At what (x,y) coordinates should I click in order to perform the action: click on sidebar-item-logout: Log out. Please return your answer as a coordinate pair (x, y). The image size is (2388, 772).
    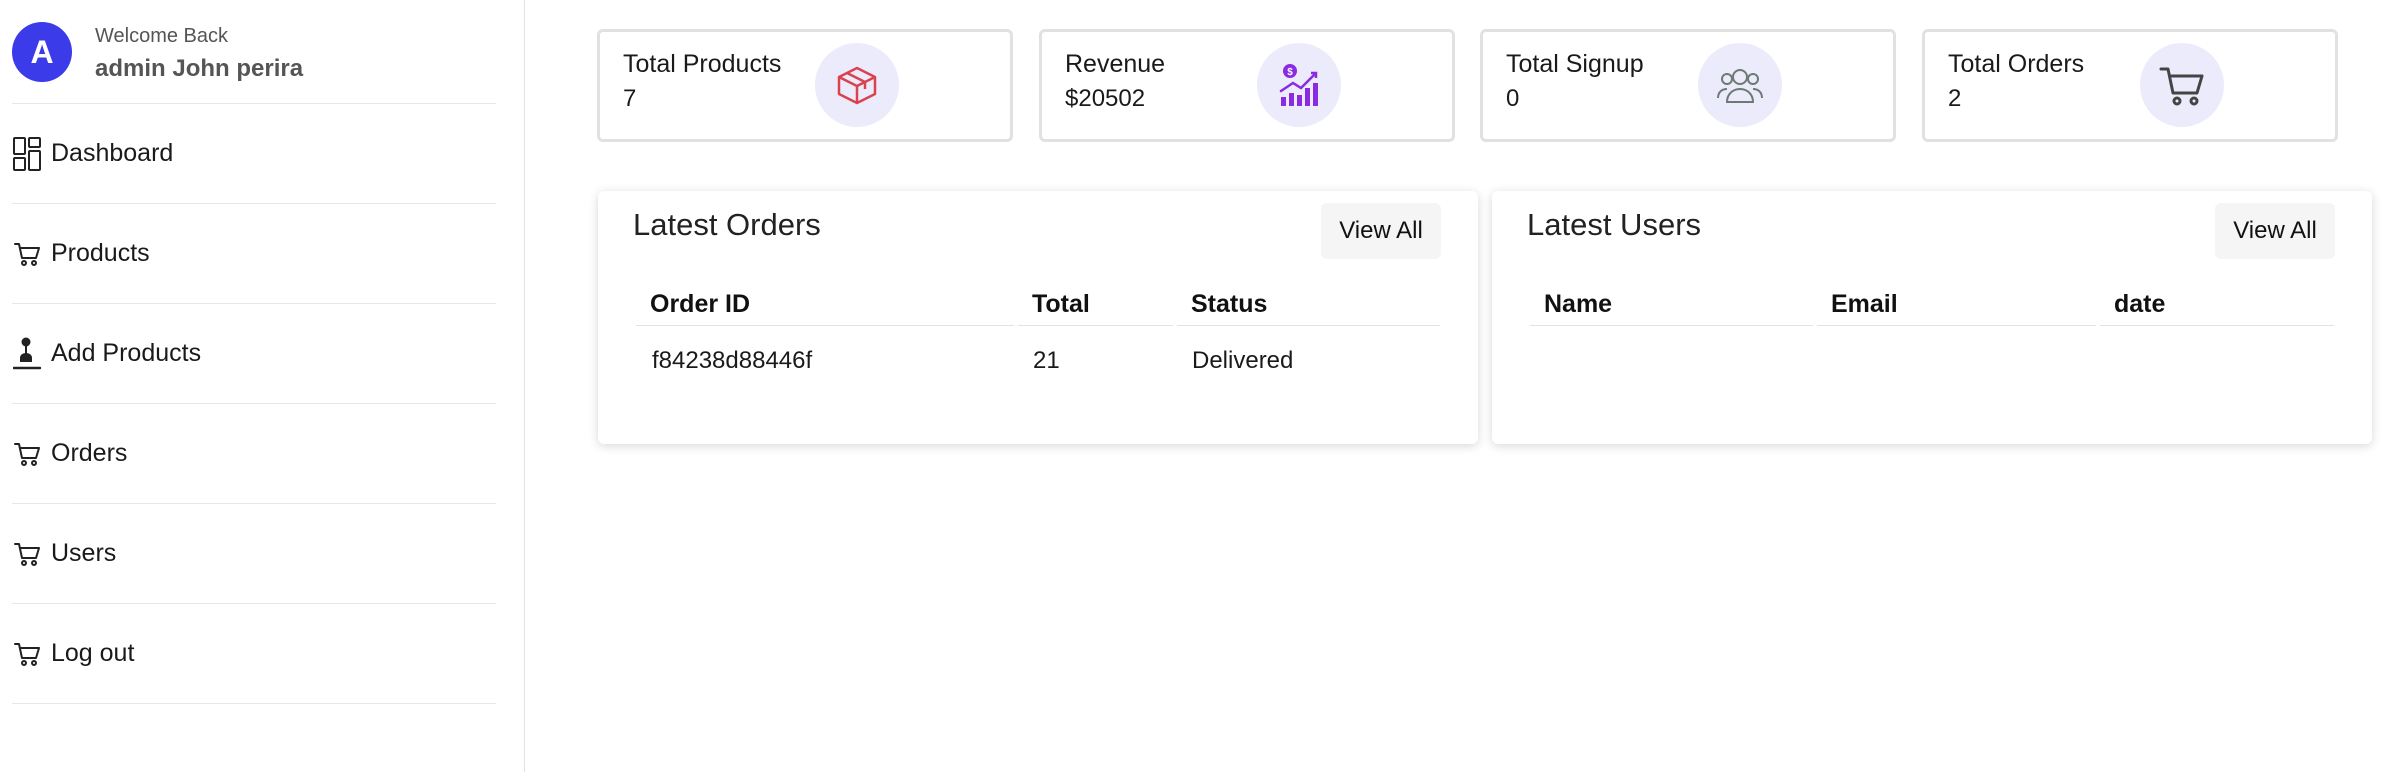
    Looking at the image, I should click on (254, 654).